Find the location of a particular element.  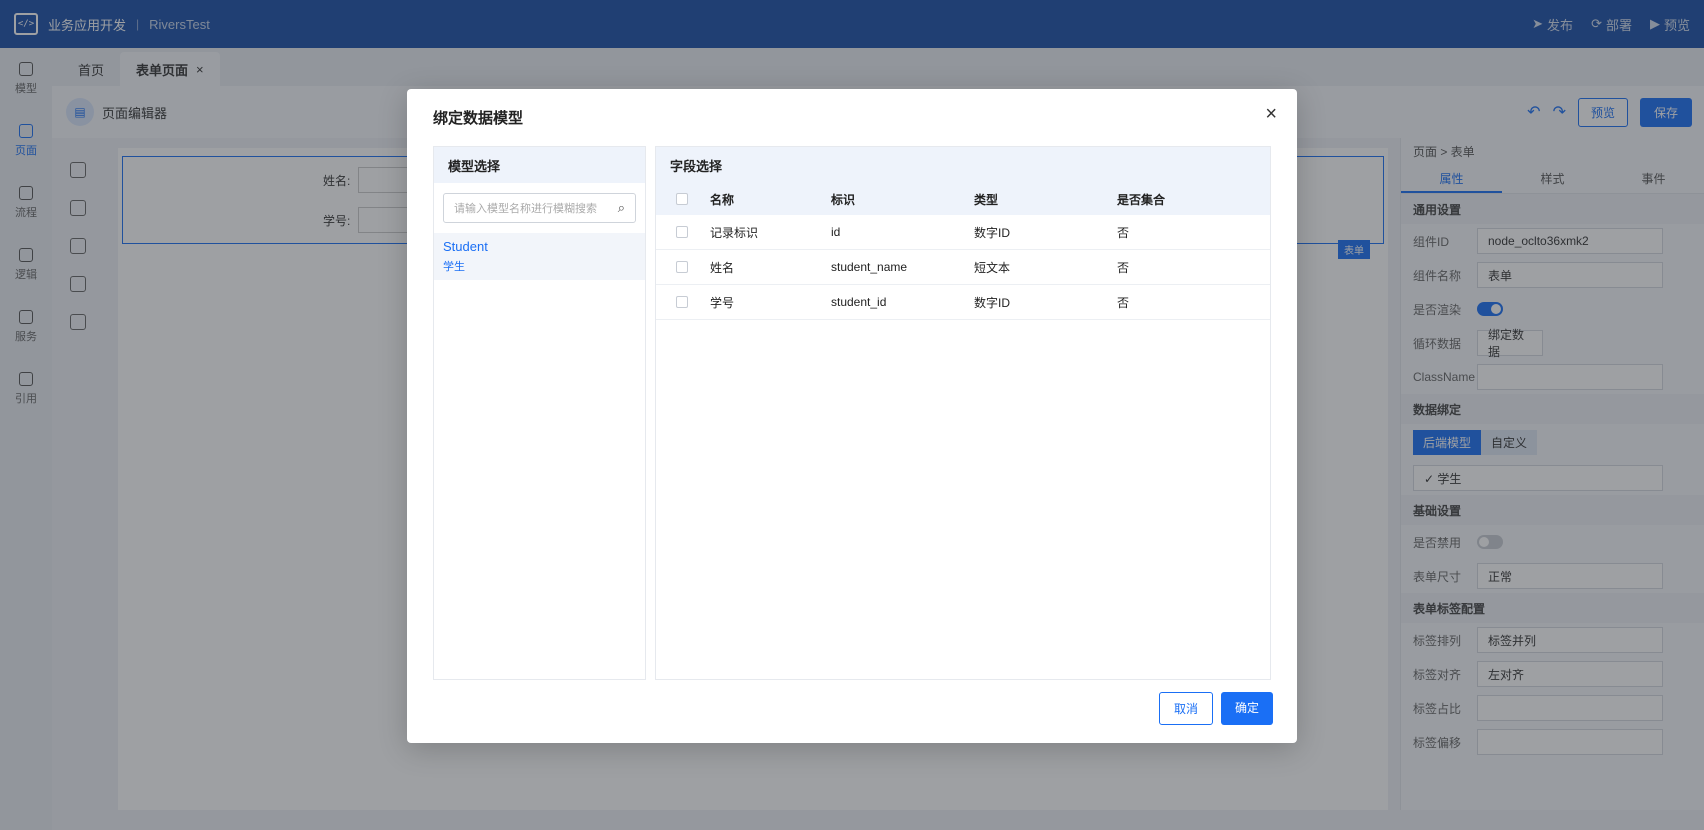

model-name: Student is located at coordinates (465, 246).